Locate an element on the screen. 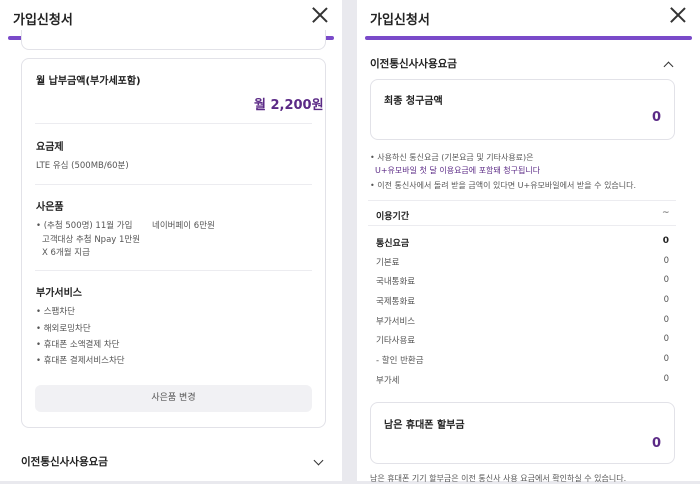 Image resolution: width=700 pixels, height=484 pixels. fee-row-label: - 할인 반환금 is located at coordinates (400, 361).